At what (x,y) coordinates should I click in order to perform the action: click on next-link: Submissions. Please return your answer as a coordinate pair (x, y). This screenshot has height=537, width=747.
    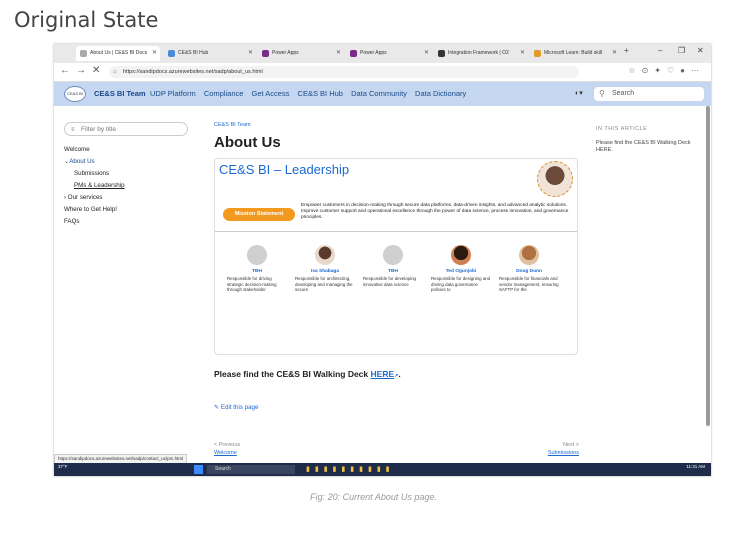
    Looking at the image, I should click on (563, 453).